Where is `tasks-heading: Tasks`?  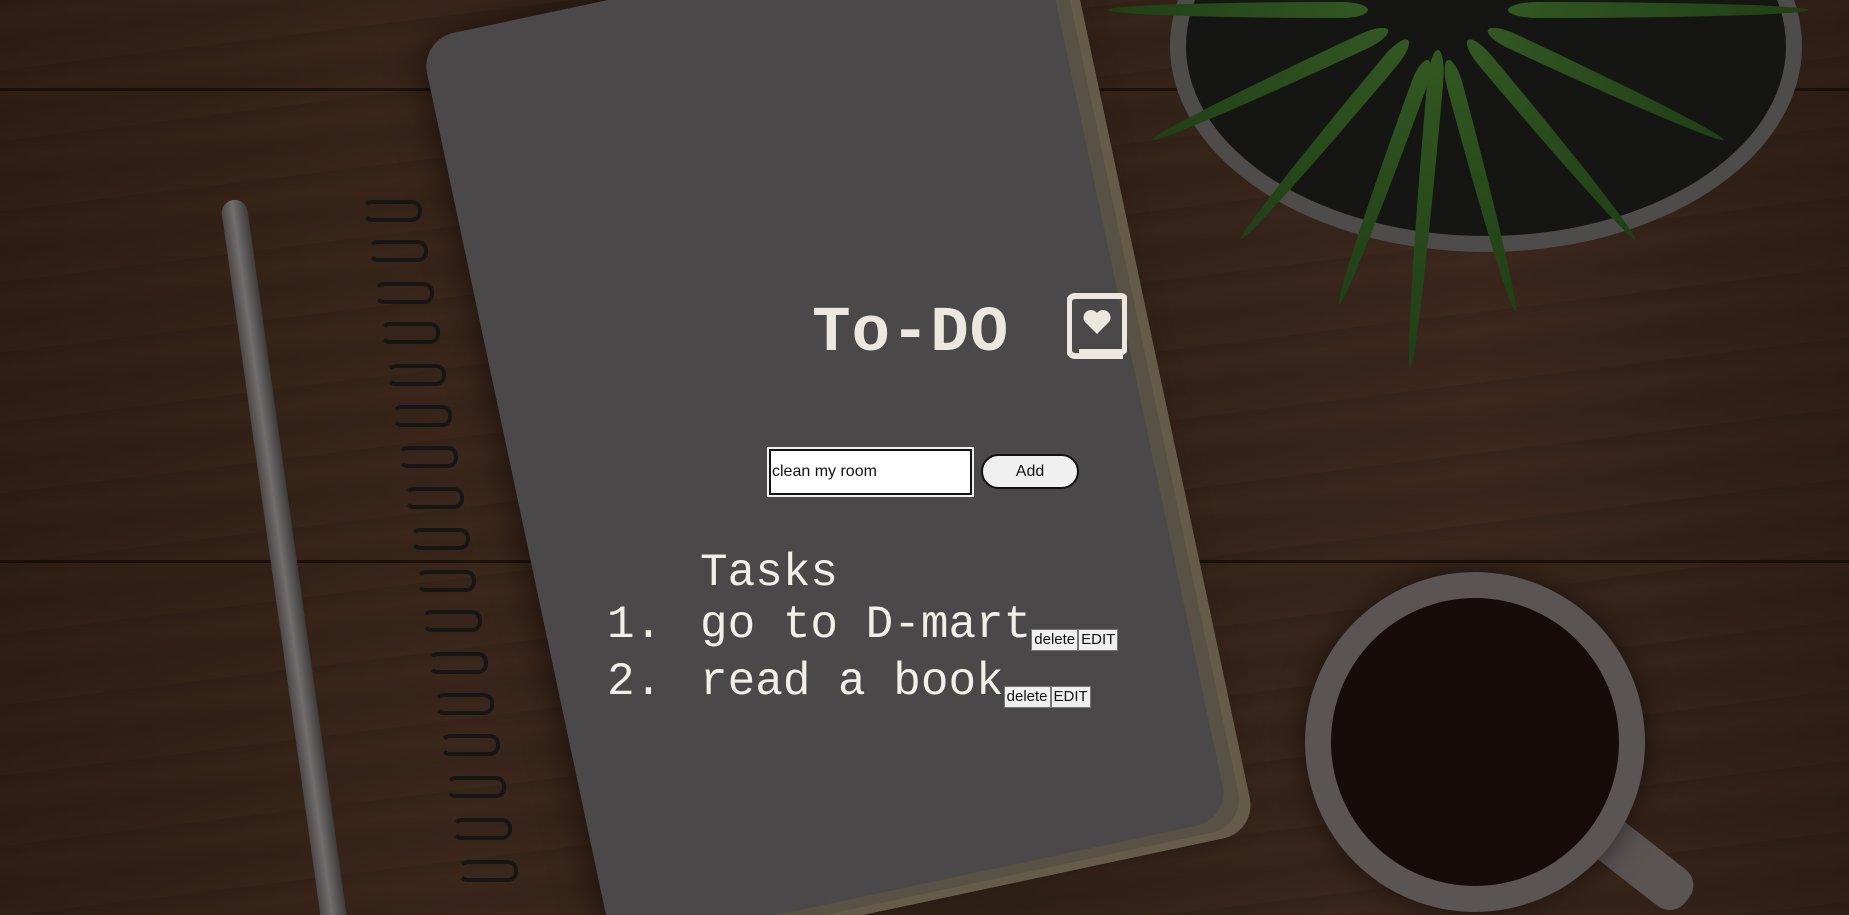
tasks-heading: Tasks is located at coordinates (769, 573).